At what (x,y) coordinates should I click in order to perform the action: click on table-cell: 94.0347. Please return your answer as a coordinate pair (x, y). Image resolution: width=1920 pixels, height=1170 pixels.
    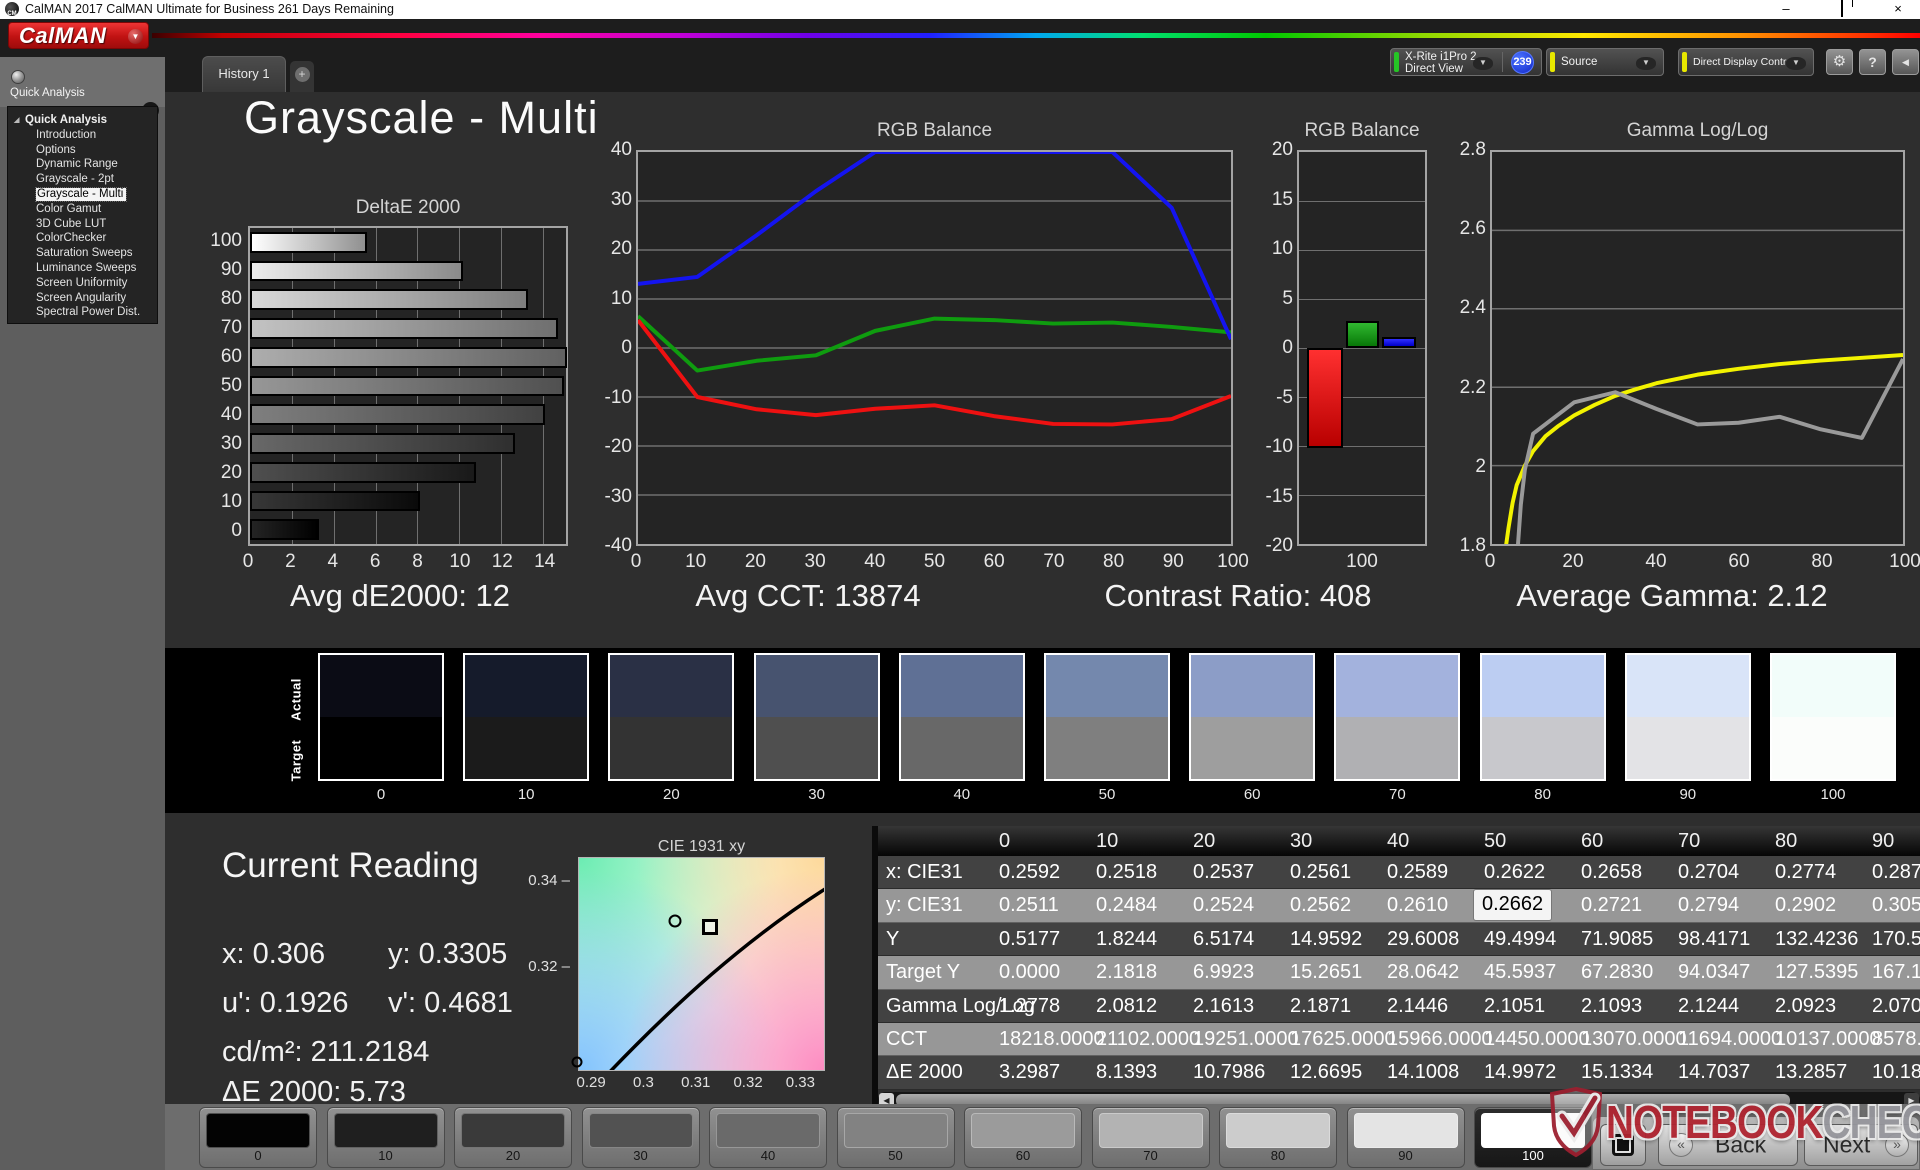
    Looking at the image, I should click on (1714, 972).